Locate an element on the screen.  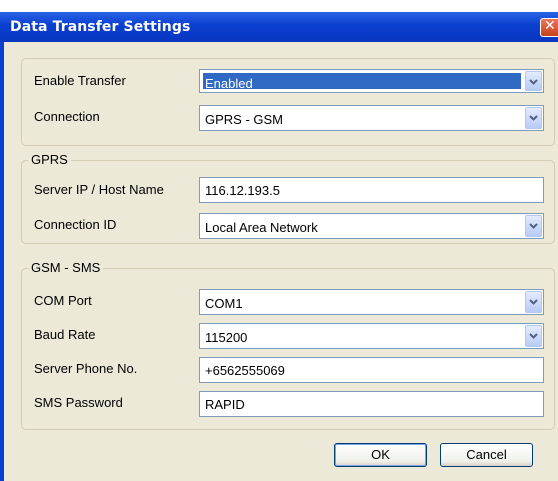
connection-id-label: Connection ID is located at coordinates (75, 224).